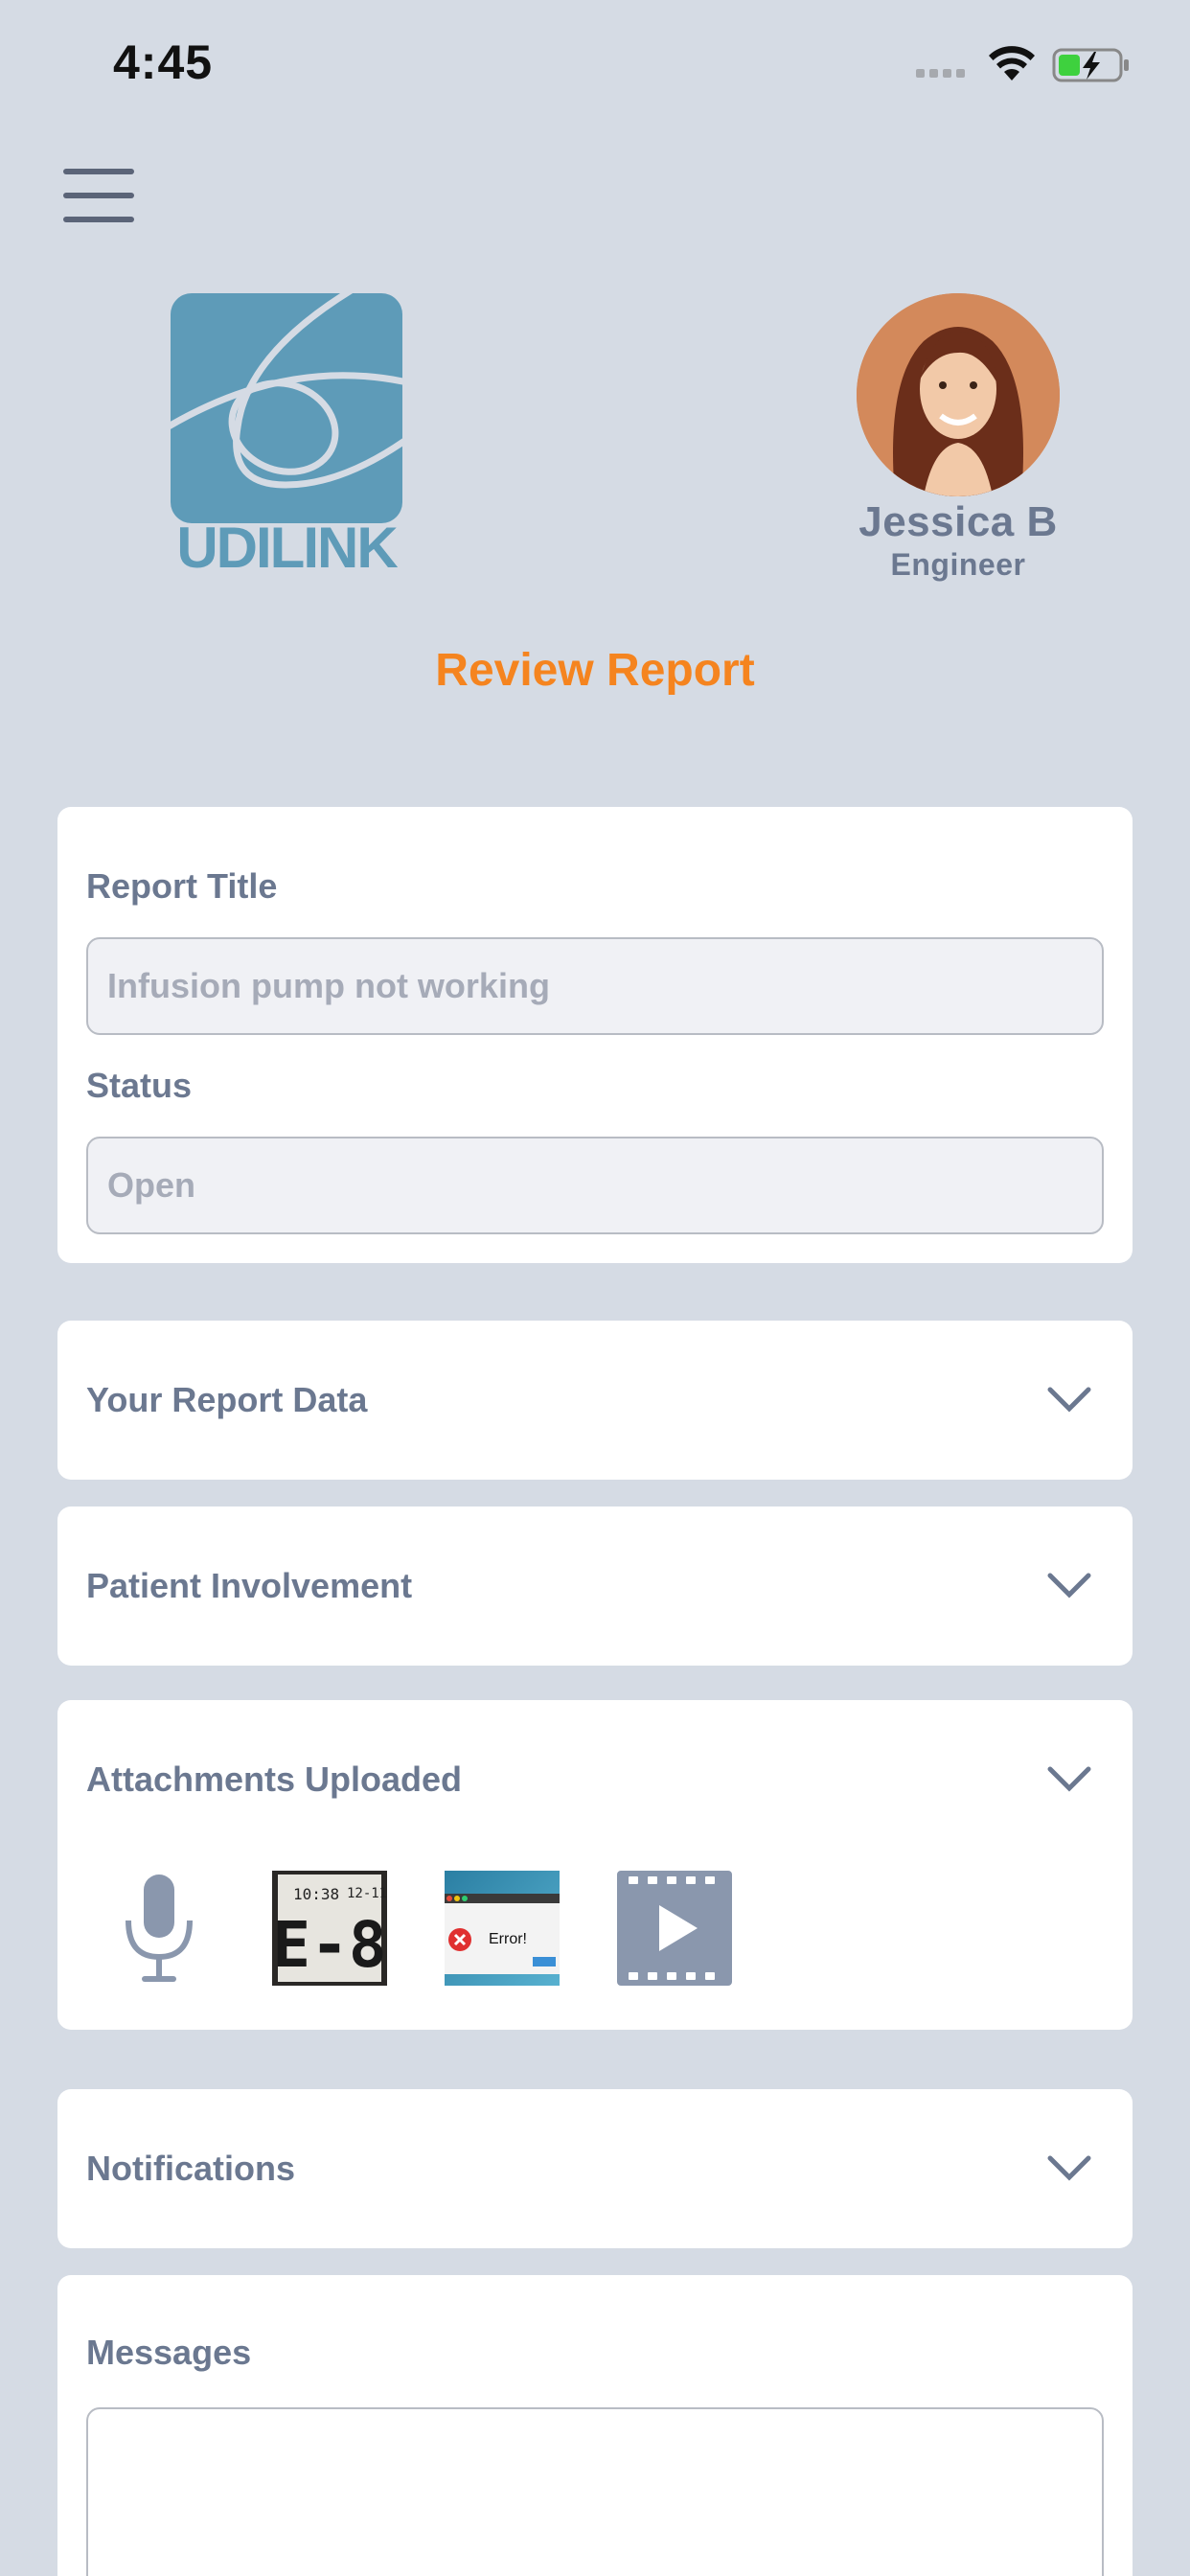 Image resolution: width=1190 pixels, height=2576 pixels. What do you see at coordinates (163, 62) in the screenshot?
I see `status-time: 4:45` at bounding box center [163, 62].